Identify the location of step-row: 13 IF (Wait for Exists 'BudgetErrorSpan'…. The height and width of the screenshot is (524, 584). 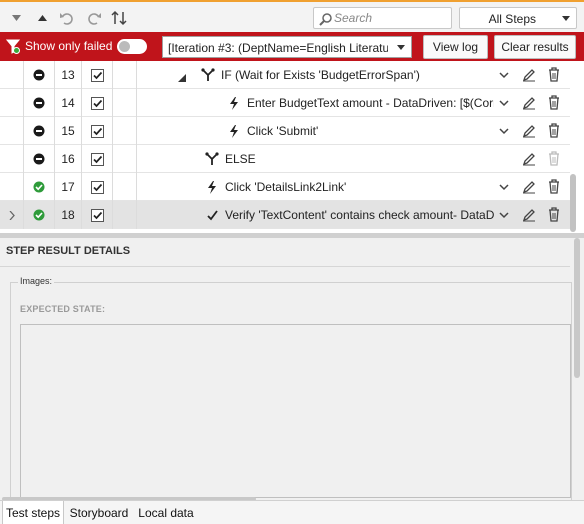
(285, 75).